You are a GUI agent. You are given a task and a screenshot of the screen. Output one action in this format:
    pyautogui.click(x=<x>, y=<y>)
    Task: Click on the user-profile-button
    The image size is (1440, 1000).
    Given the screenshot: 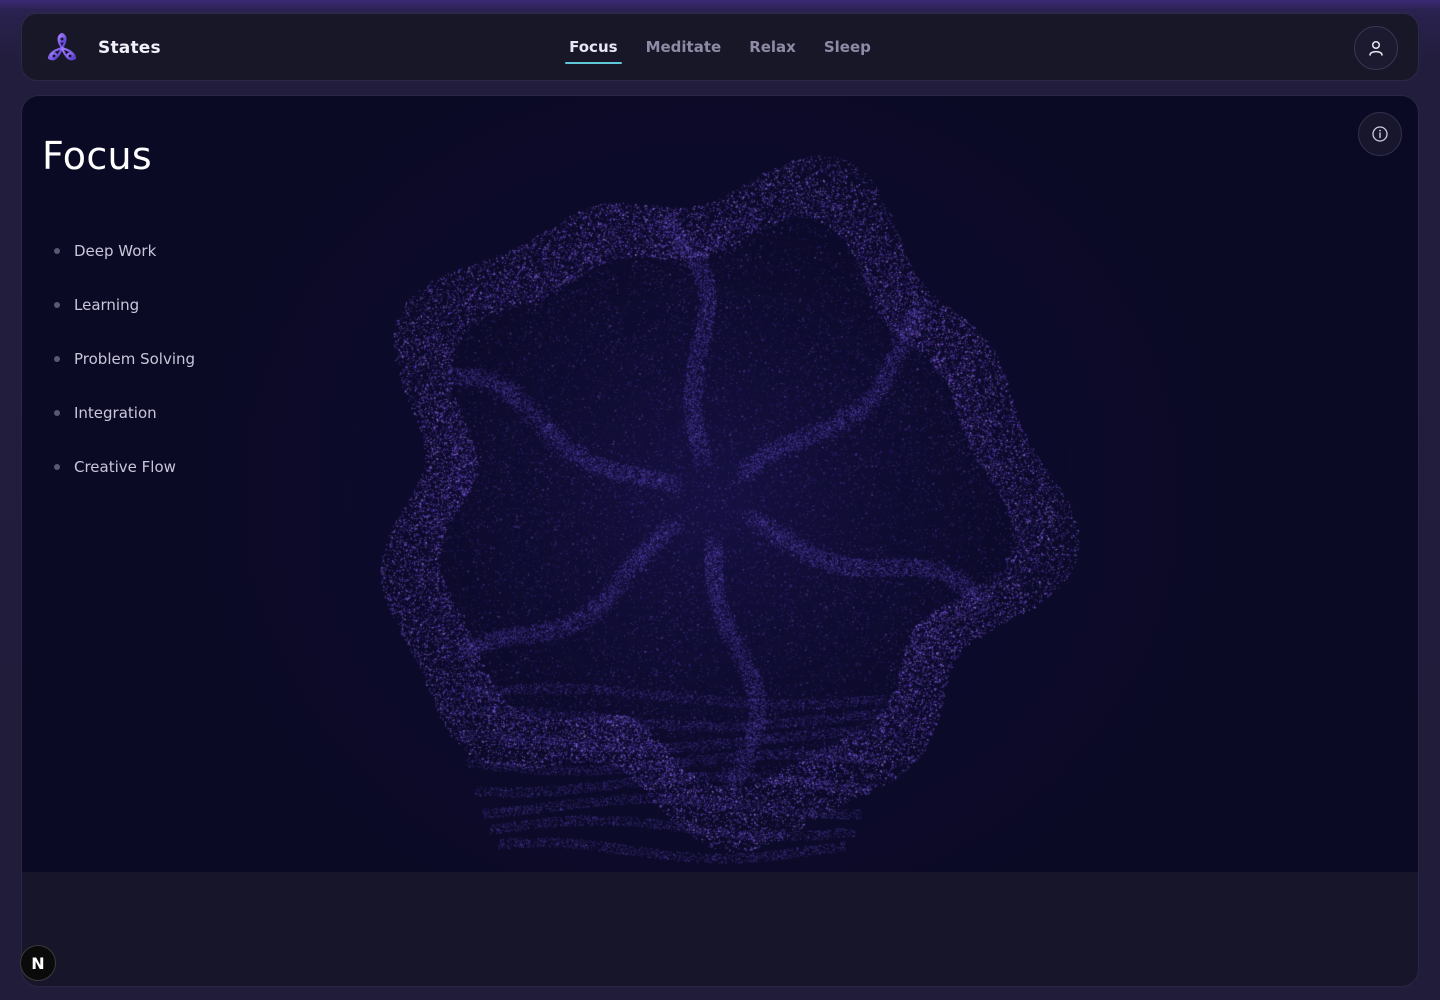 What is the action you would take?
    pyautogui.click(x=1376, y=48)
    